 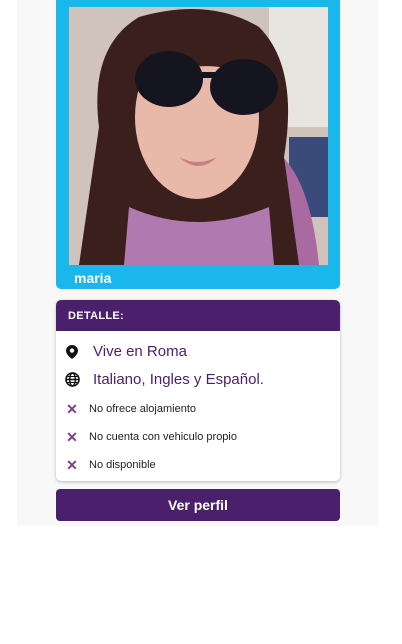 I want to click on languages-row: Italiano, Ingles y Español., so click(x=198, y=379).